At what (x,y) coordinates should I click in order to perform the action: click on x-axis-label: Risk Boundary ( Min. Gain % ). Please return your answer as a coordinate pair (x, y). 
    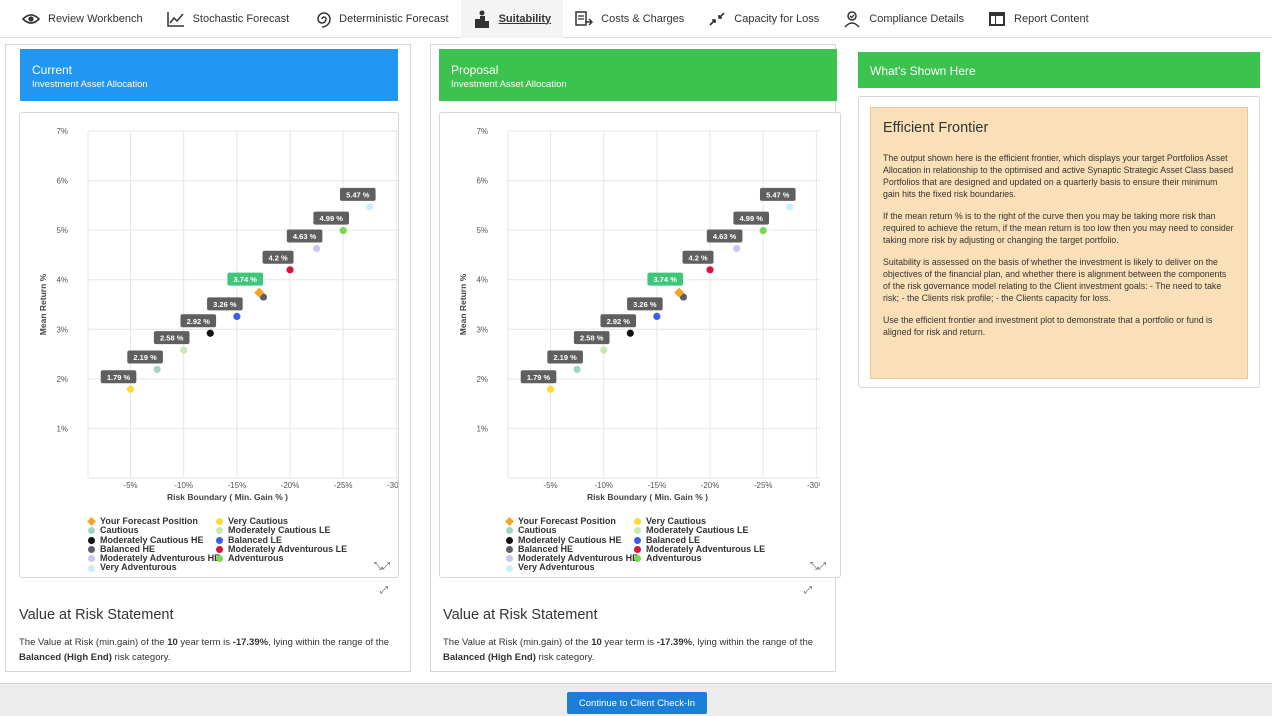
    Looking at the image, I should click on (647, 497).